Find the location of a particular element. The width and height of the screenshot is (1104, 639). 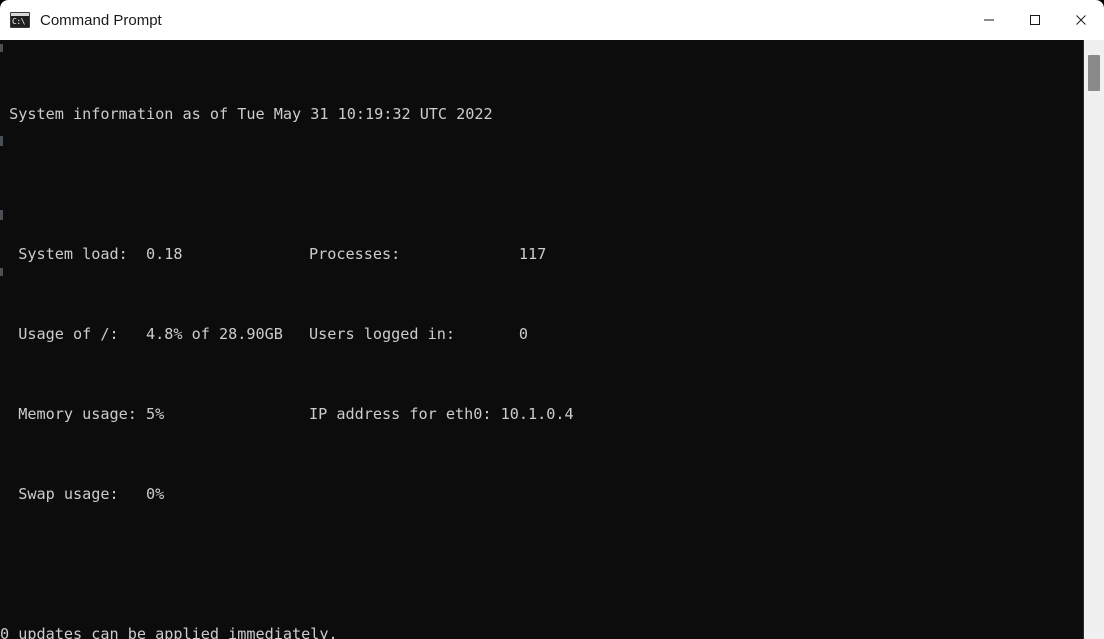

sysinfo-label-value: System load: 0.18 is located at coordinates (91, 254).